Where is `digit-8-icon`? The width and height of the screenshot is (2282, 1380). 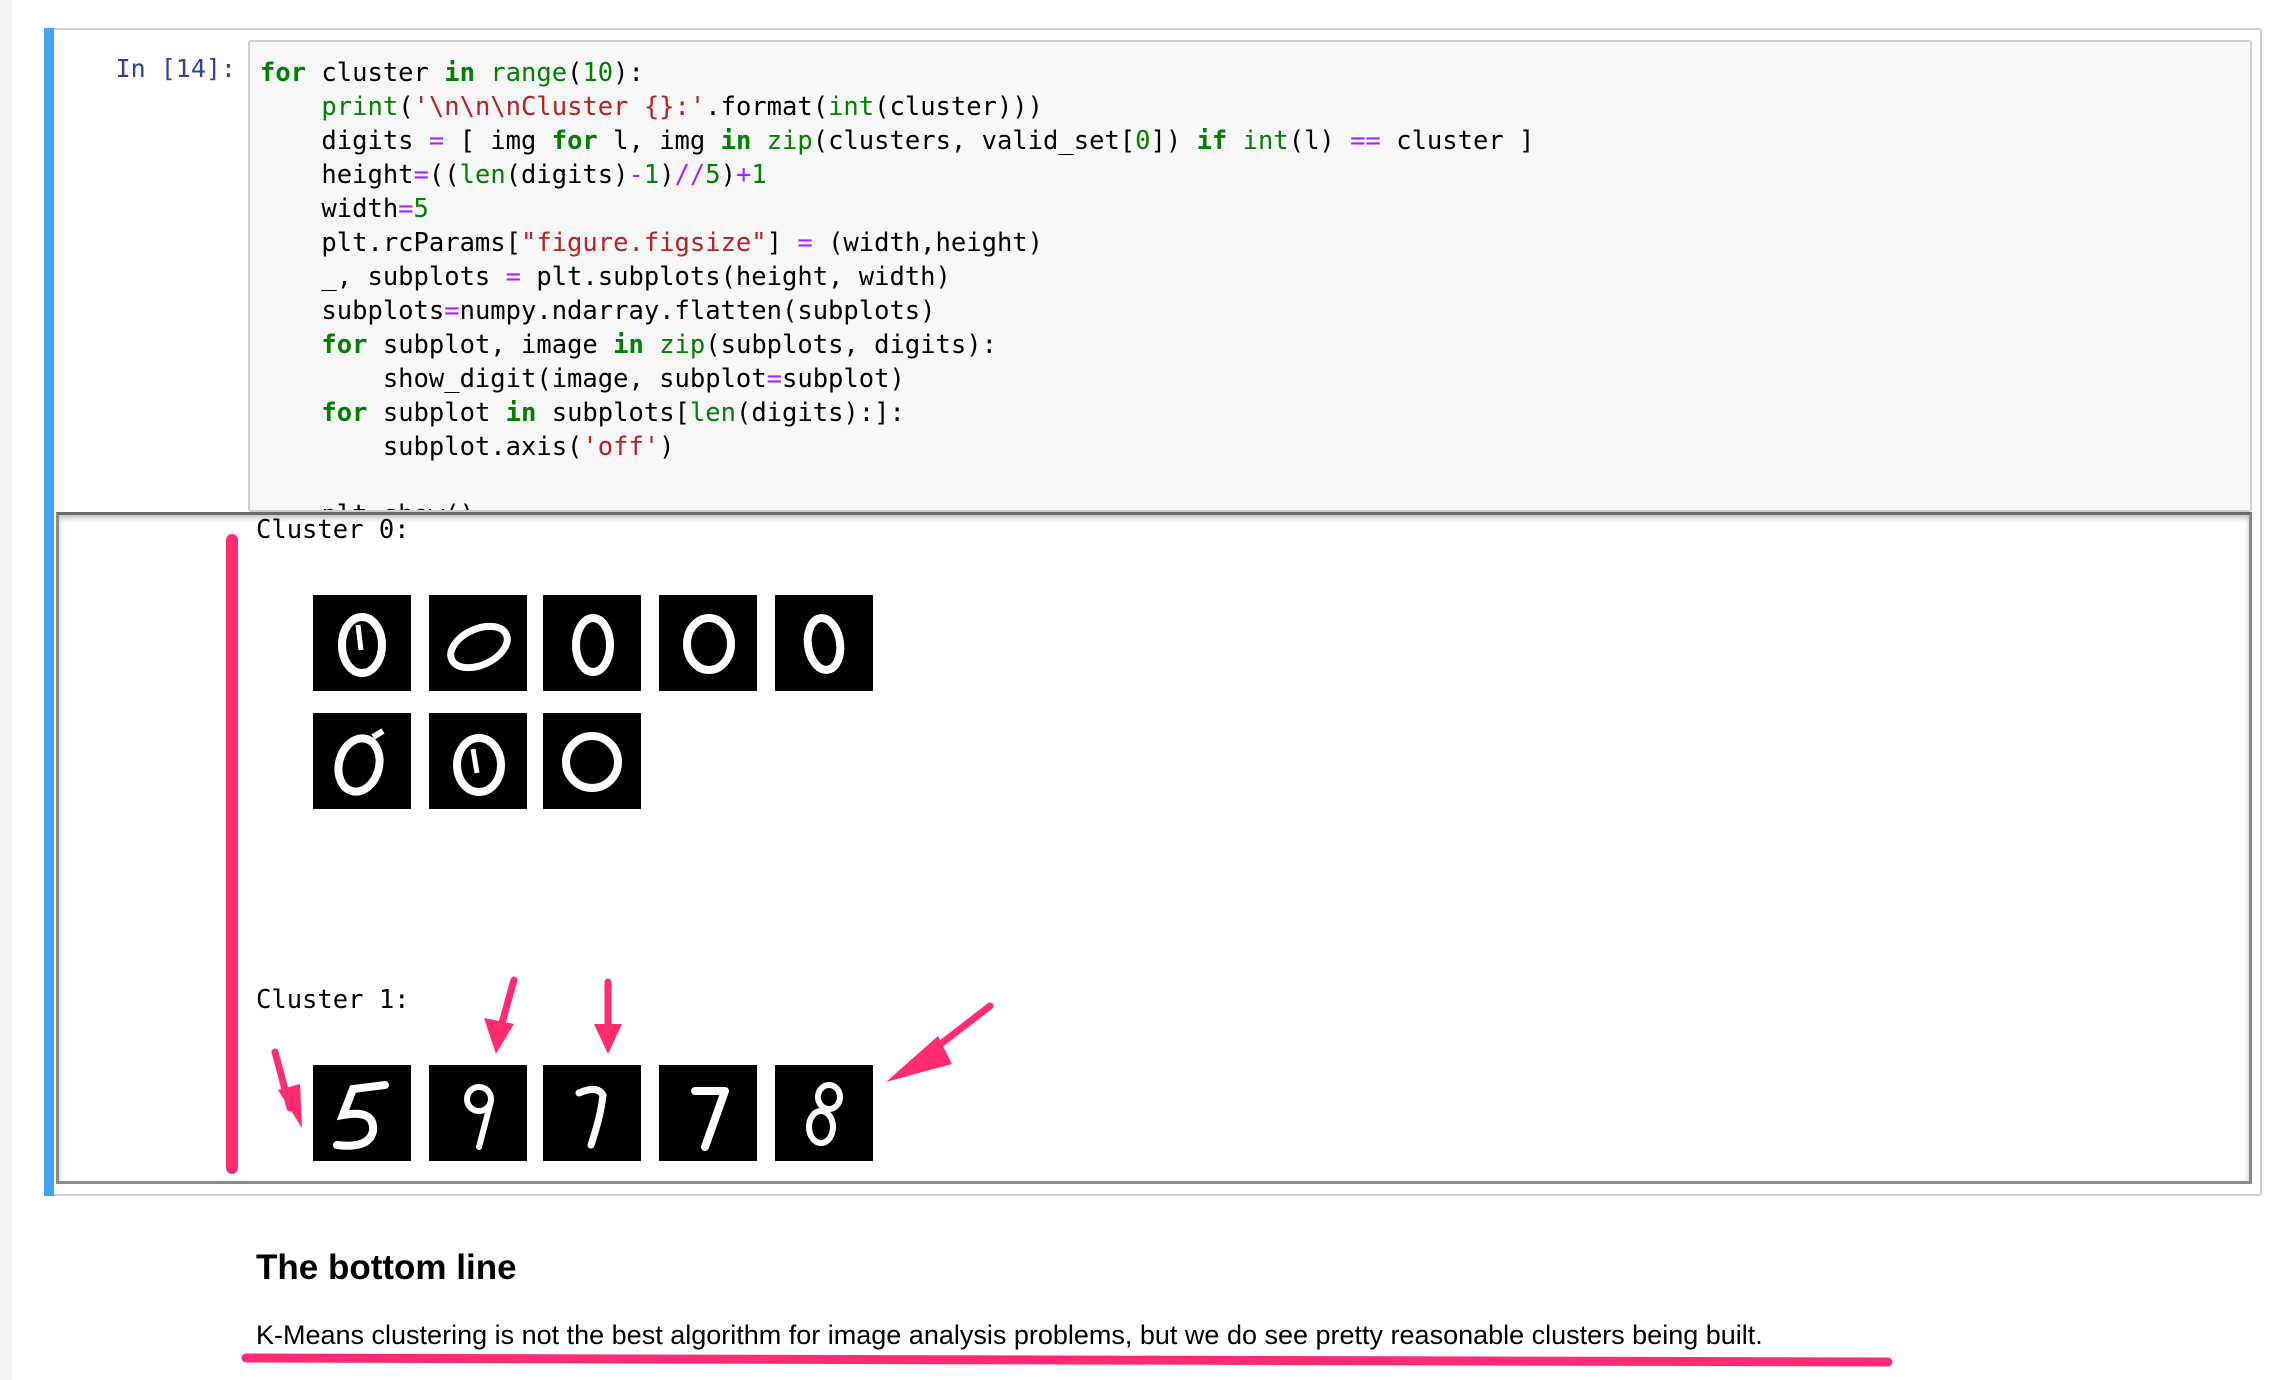
digit-8-icon is located at coordinates (824, 1114).